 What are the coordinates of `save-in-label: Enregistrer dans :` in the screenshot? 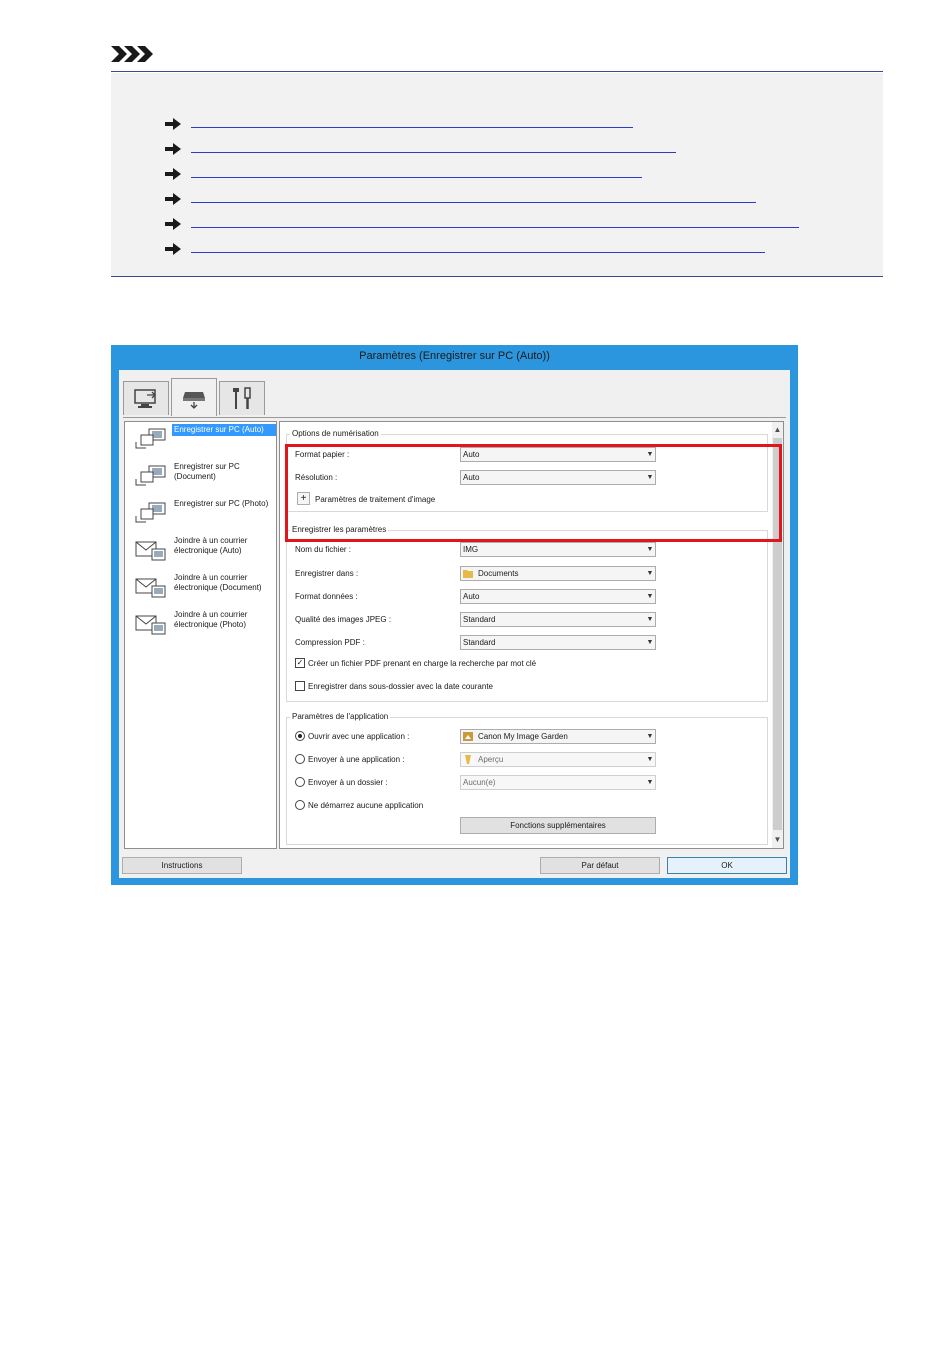 It's located at (327, 573).